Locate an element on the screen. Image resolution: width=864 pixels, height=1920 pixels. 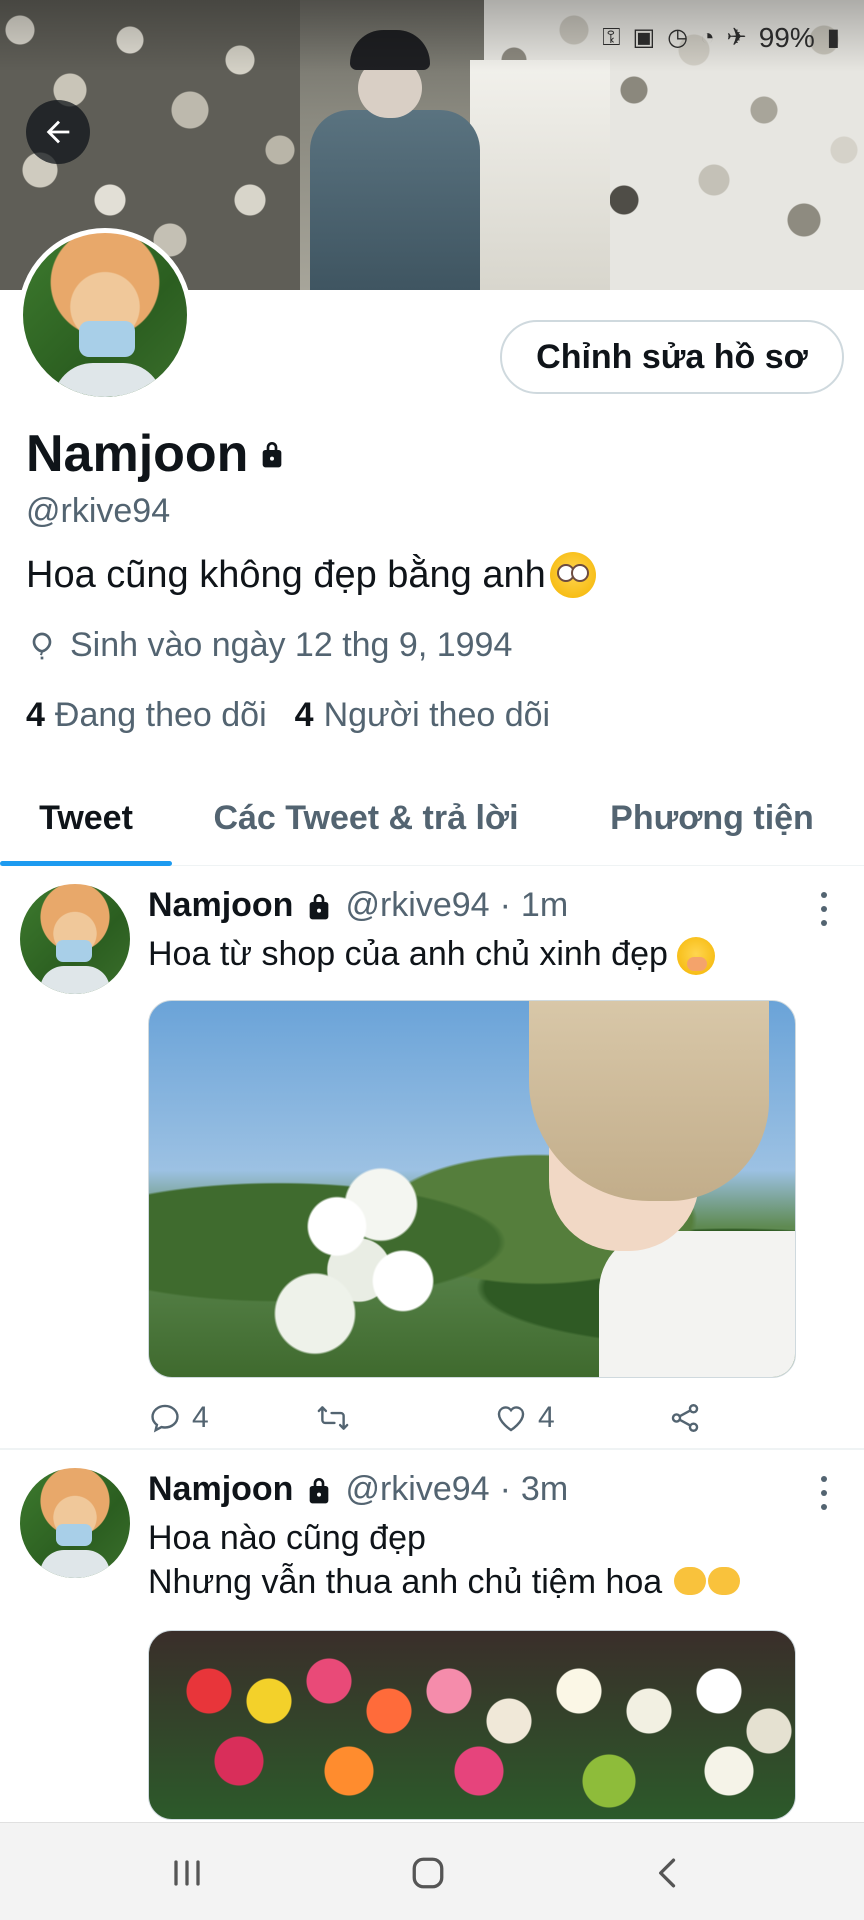
yawning-face-emoji-icon is located at coordinates (696, 956).